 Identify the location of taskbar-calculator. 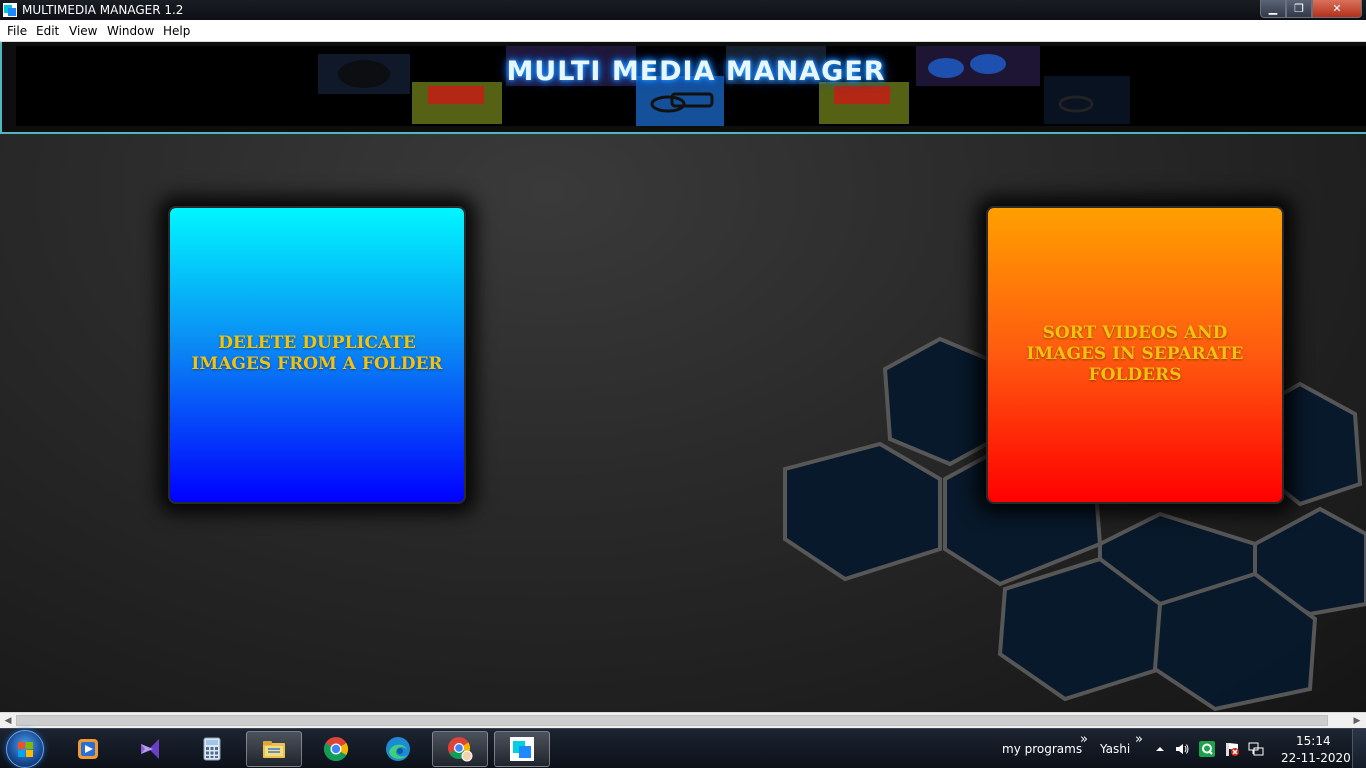
(212, 749).